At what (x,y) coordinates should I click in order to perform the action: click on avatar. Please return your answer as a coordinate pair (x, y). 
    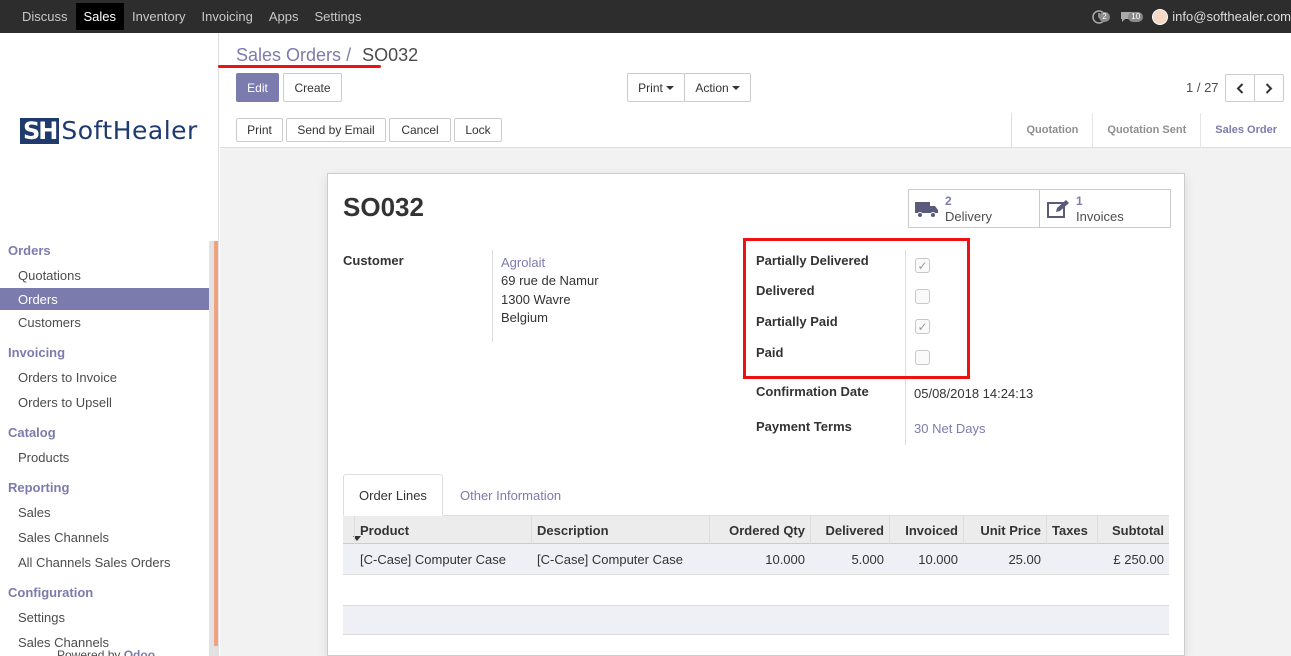
    Looking at the image, I should click on (1160, 16).